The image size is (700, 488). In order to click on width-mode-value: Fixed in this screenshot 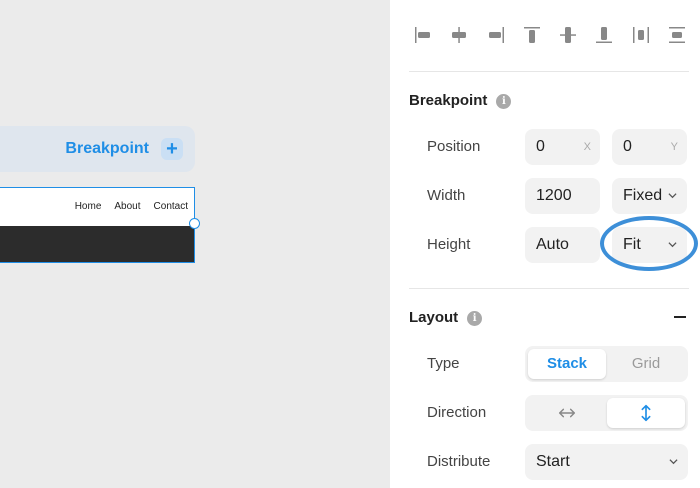, I will do `click(643, 195)`.